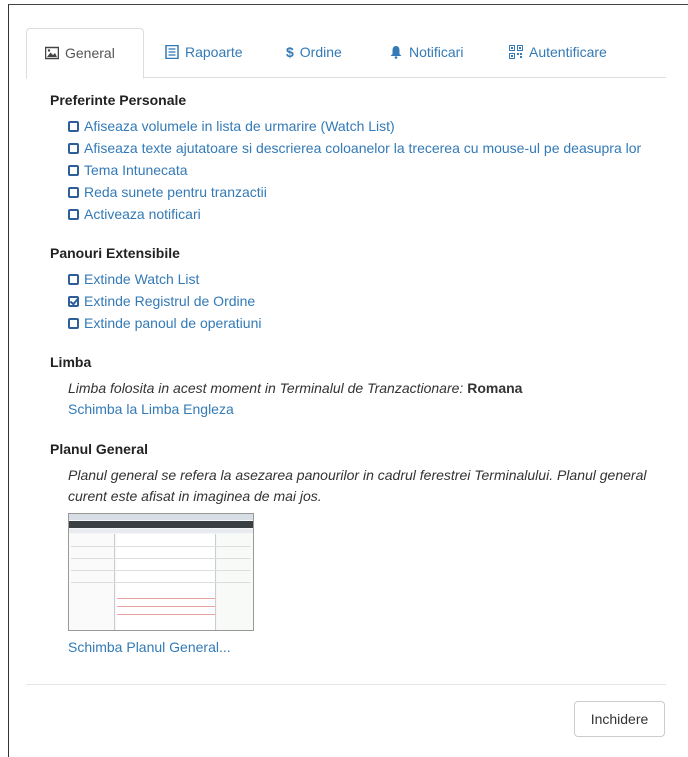 The height and width of the screenshot is (757, 688). I want to click on option-expand-orderbook: Extinde Registrul de Ordine, so click(359, 301).